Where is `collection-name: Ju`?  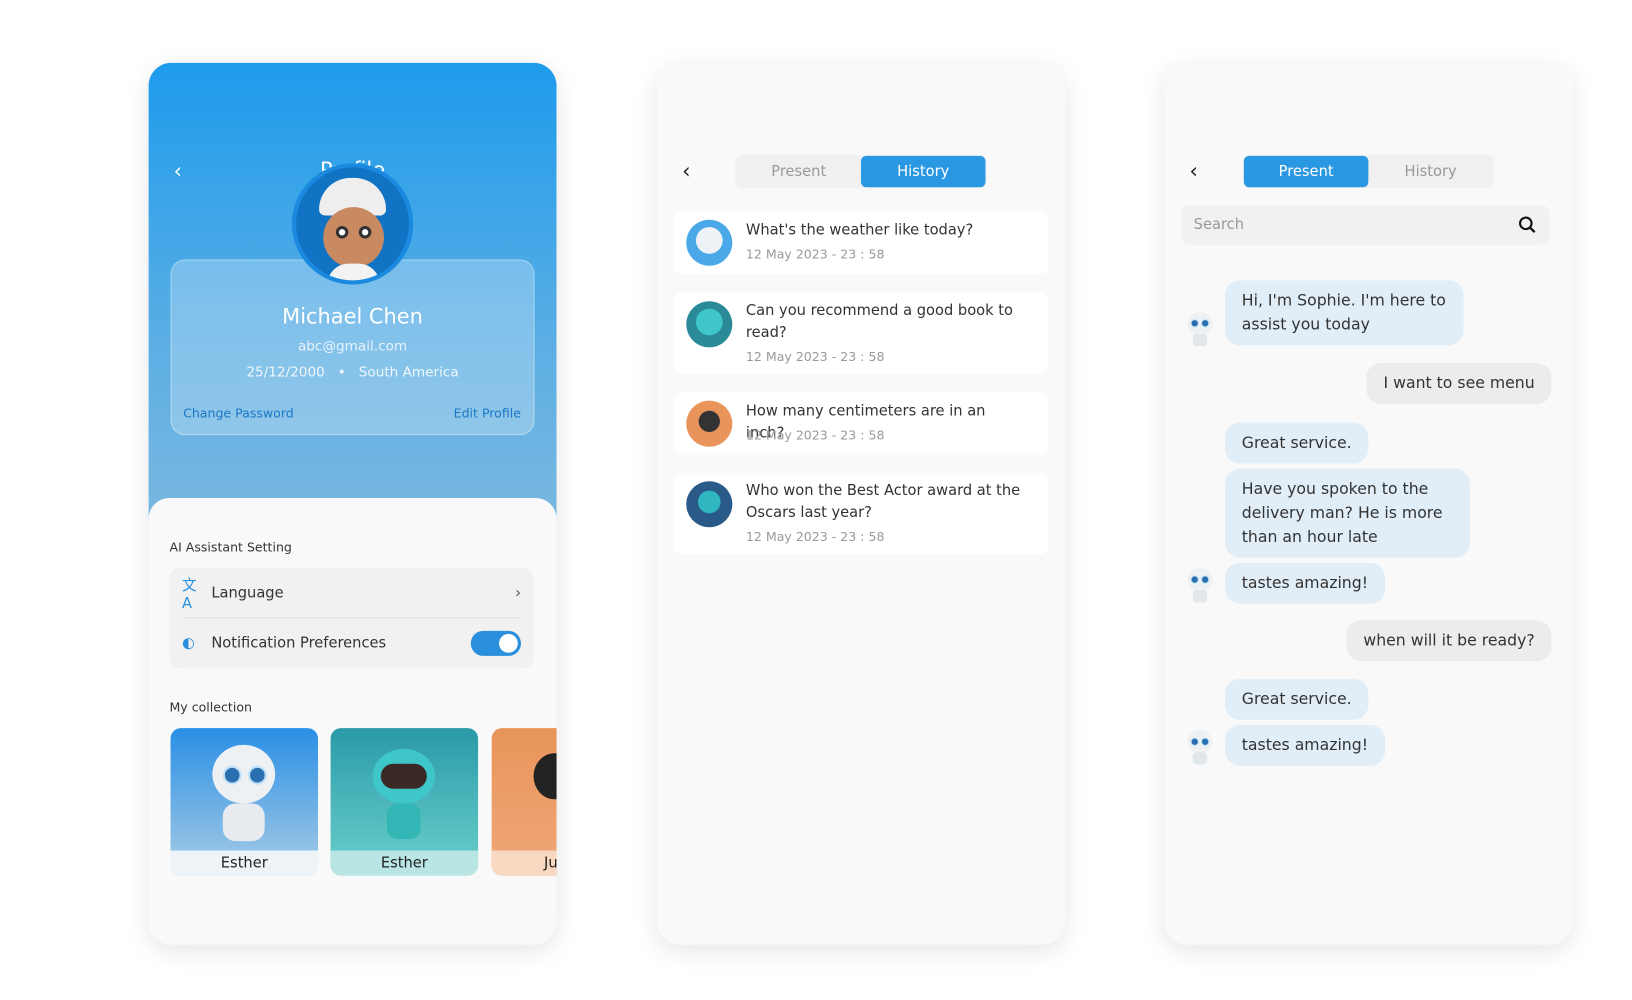
collection-name: Ju is located at coordinates (524, 863).